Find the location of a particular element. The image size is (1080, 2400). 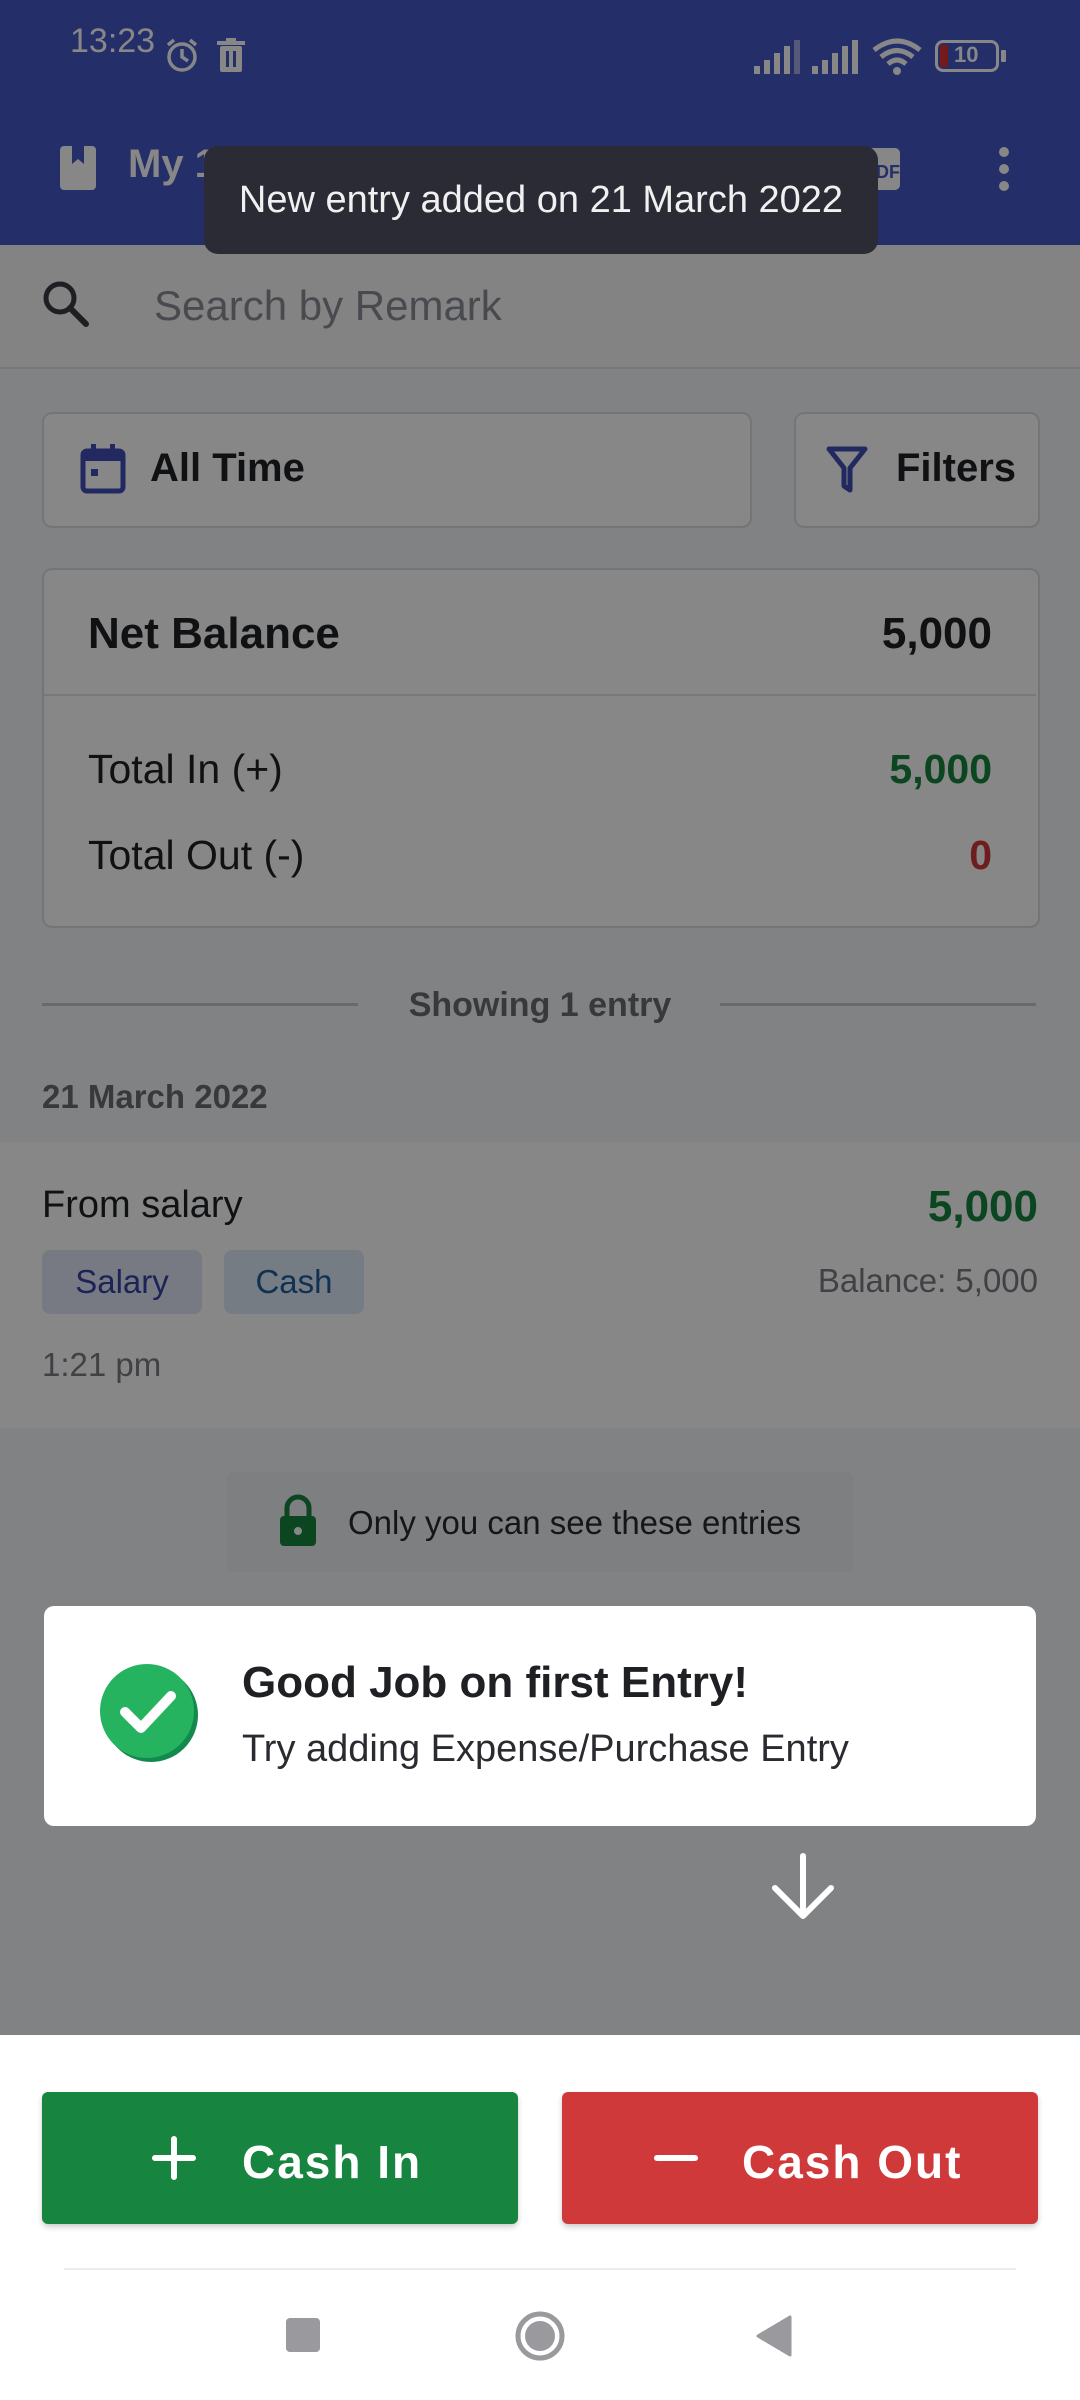

cash-in-button: Cash In is located at coordinates (280, 2158).